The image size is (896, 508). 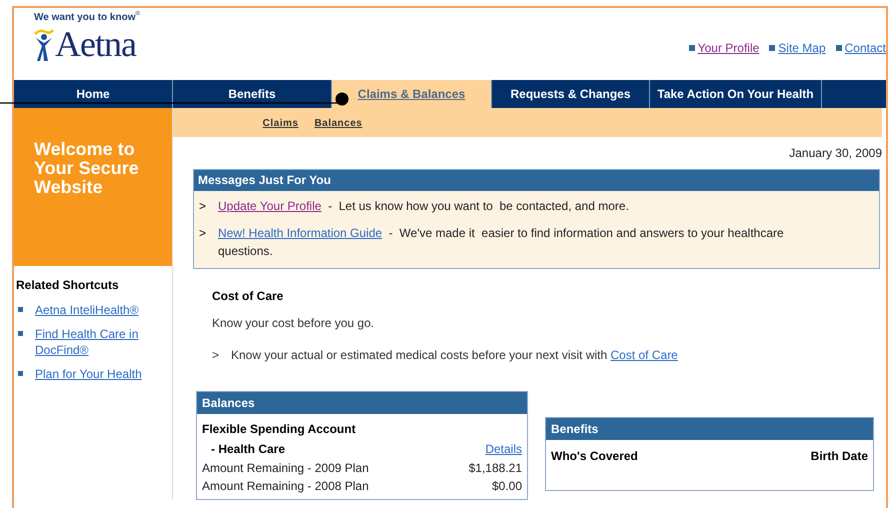 I want to click on column-header: Birth Date, so click(x=839, y=456).